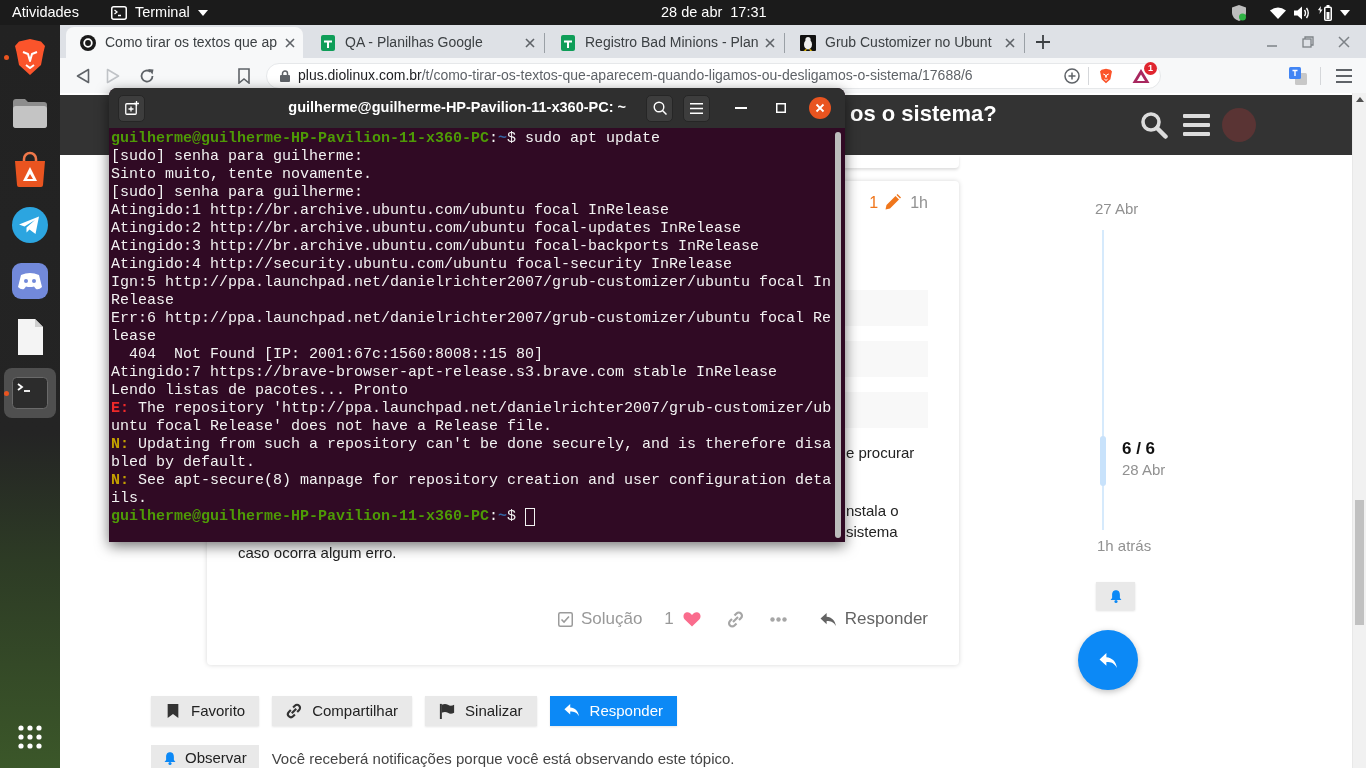 The image size is (1366, 768). What do you see at coordinates (1298, 75) in the screenshot?
I see `translate-icon` at bounding box center [1298, 75].